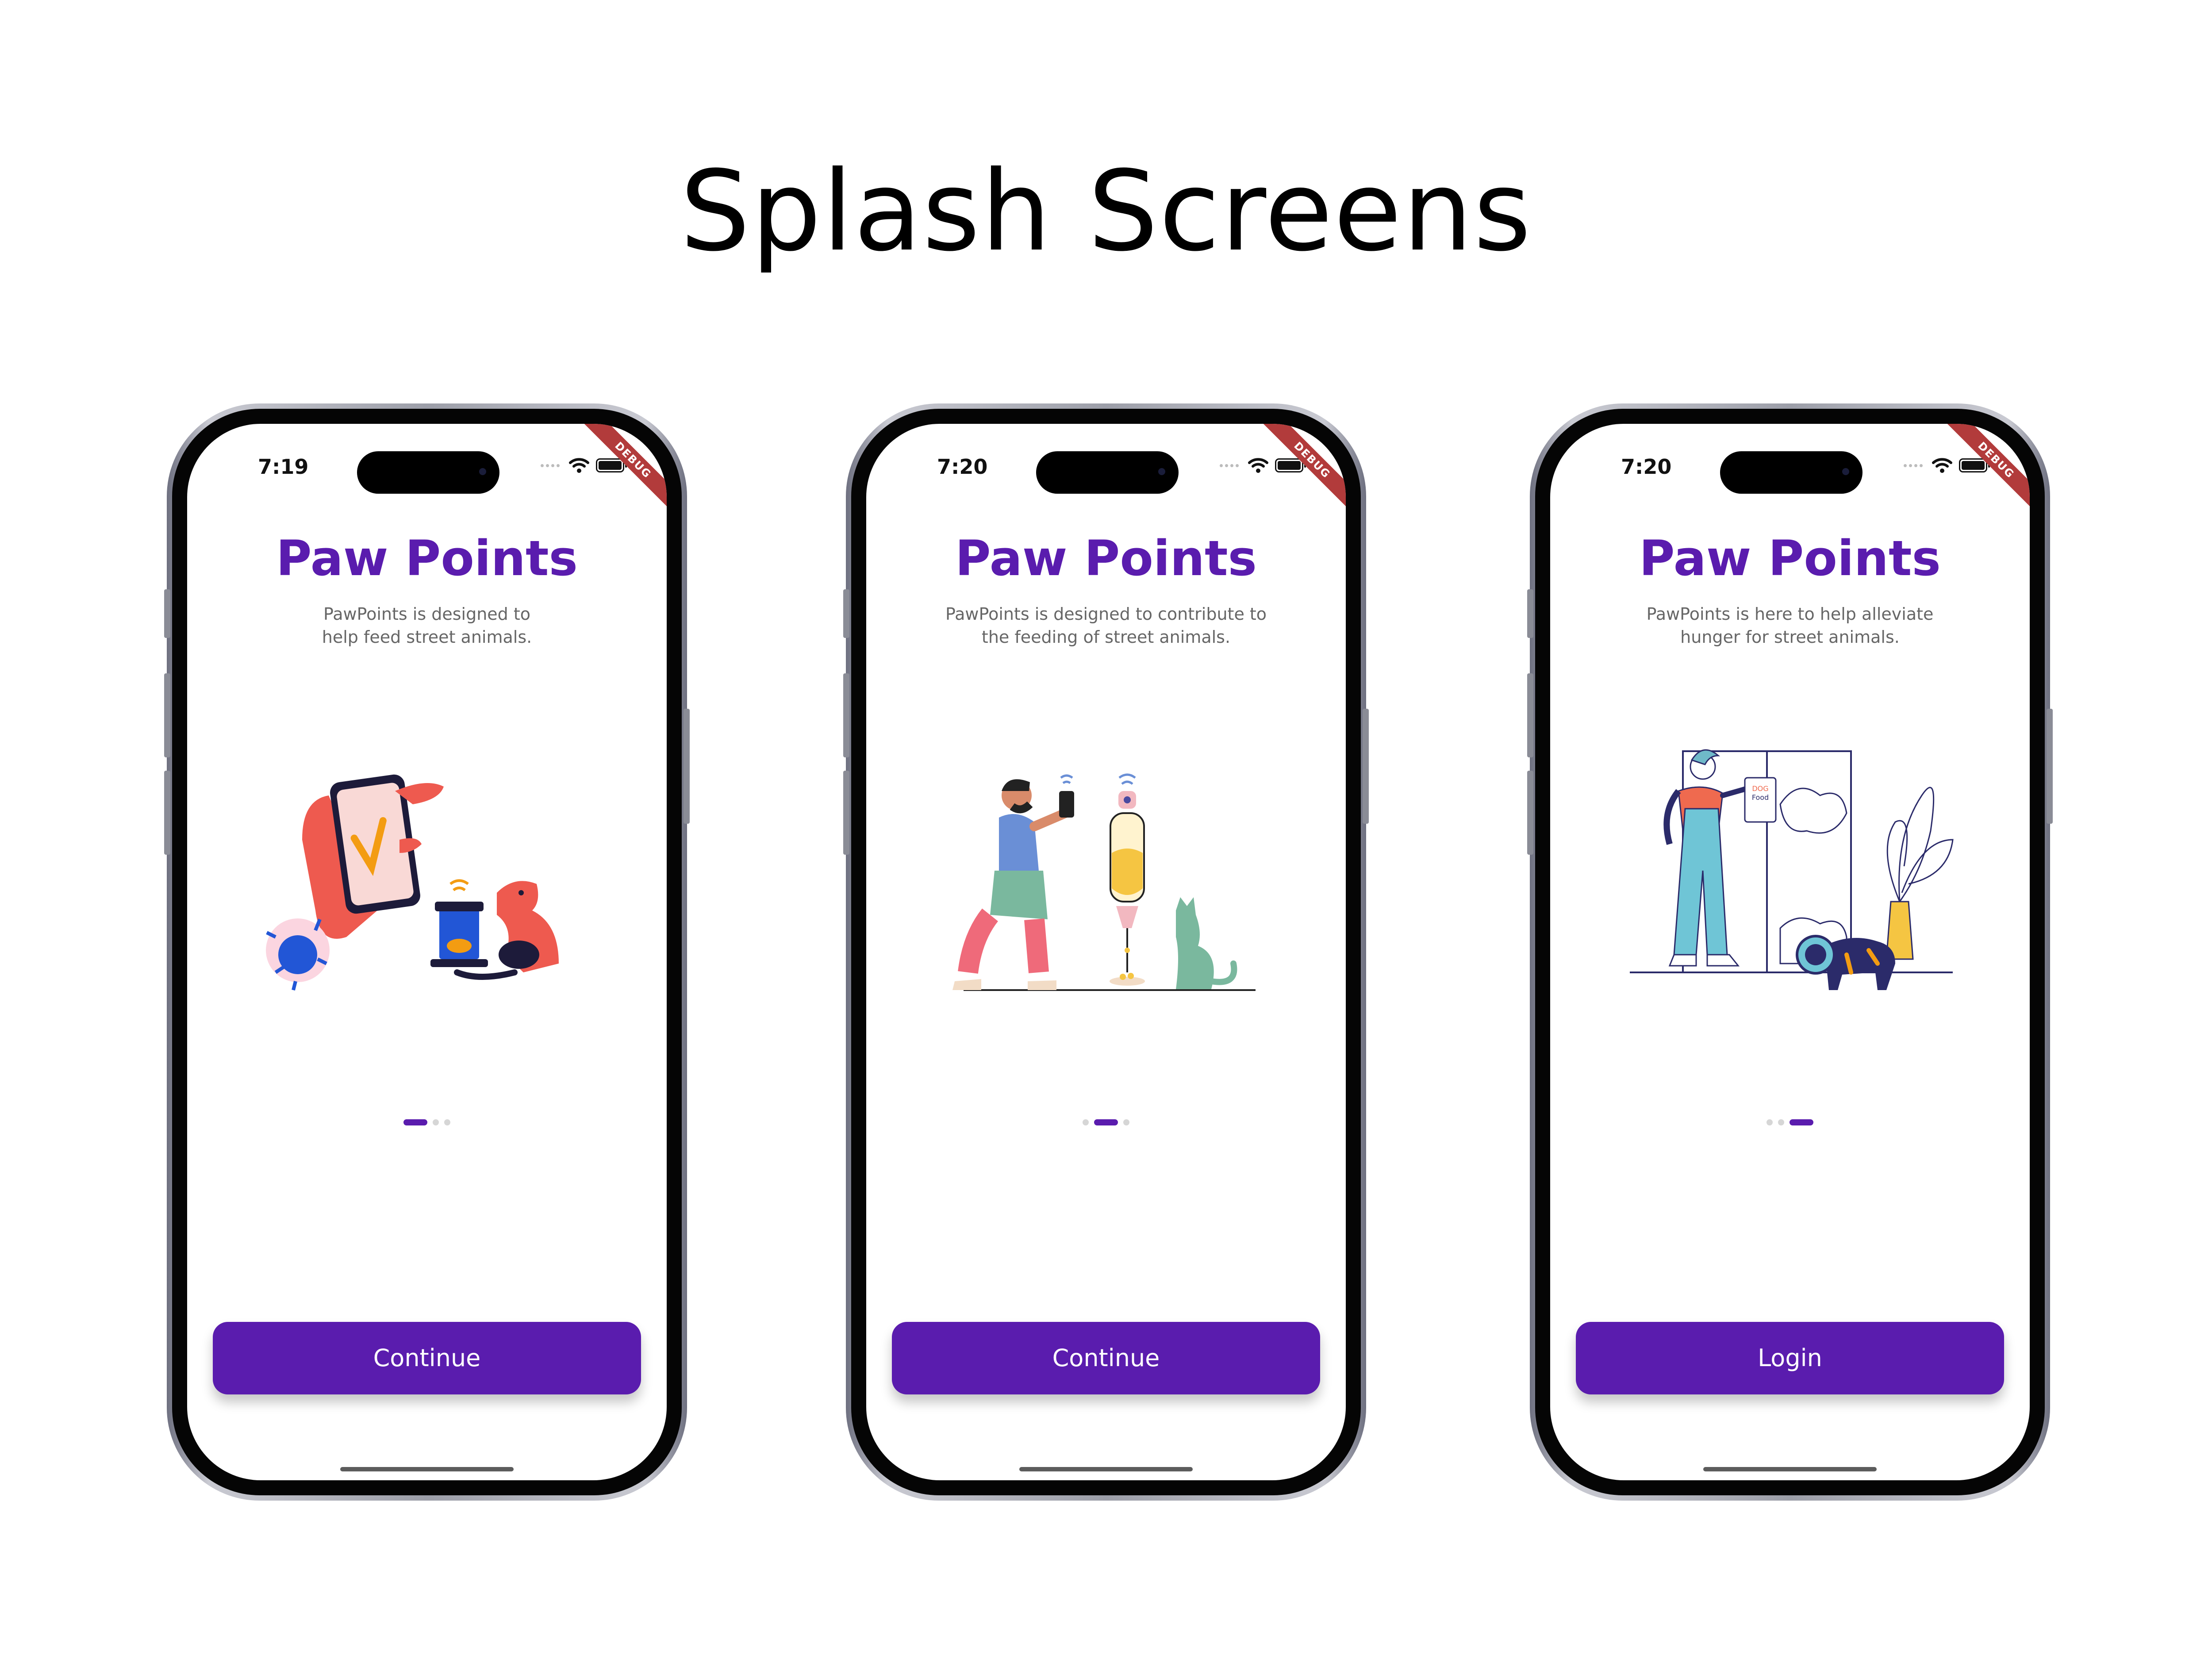 The height and width of the screenshot is (1659, 2212). Describe the element at coordinates (1106, 212) in the screenshot. I see `page-title: Splash Screens` at that location.